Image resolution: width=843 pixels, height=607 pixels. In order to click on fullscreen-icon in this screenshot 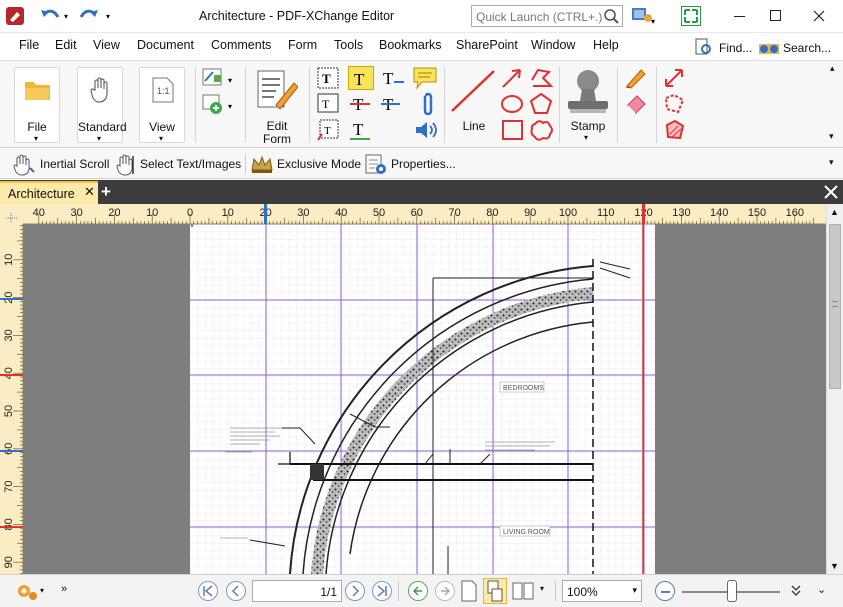, I will do `click(691, 16)`.